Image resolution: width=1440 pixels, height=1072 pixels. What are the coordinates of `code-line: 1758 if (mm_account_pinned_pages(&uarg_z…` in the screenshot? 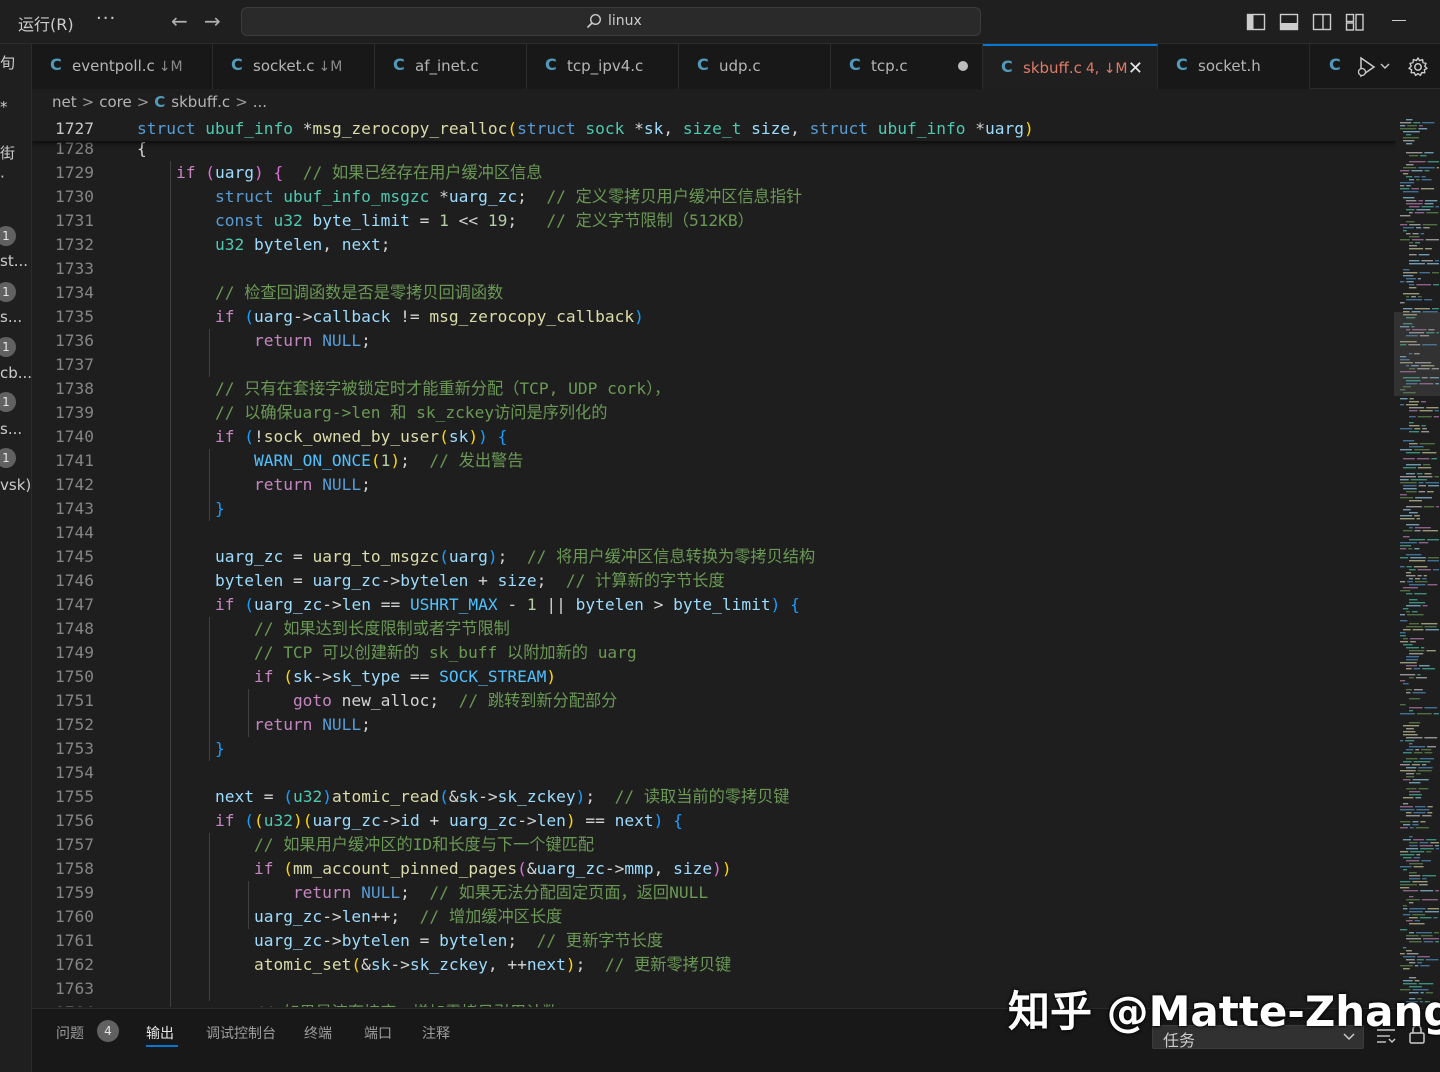 It's located at (714, 869).